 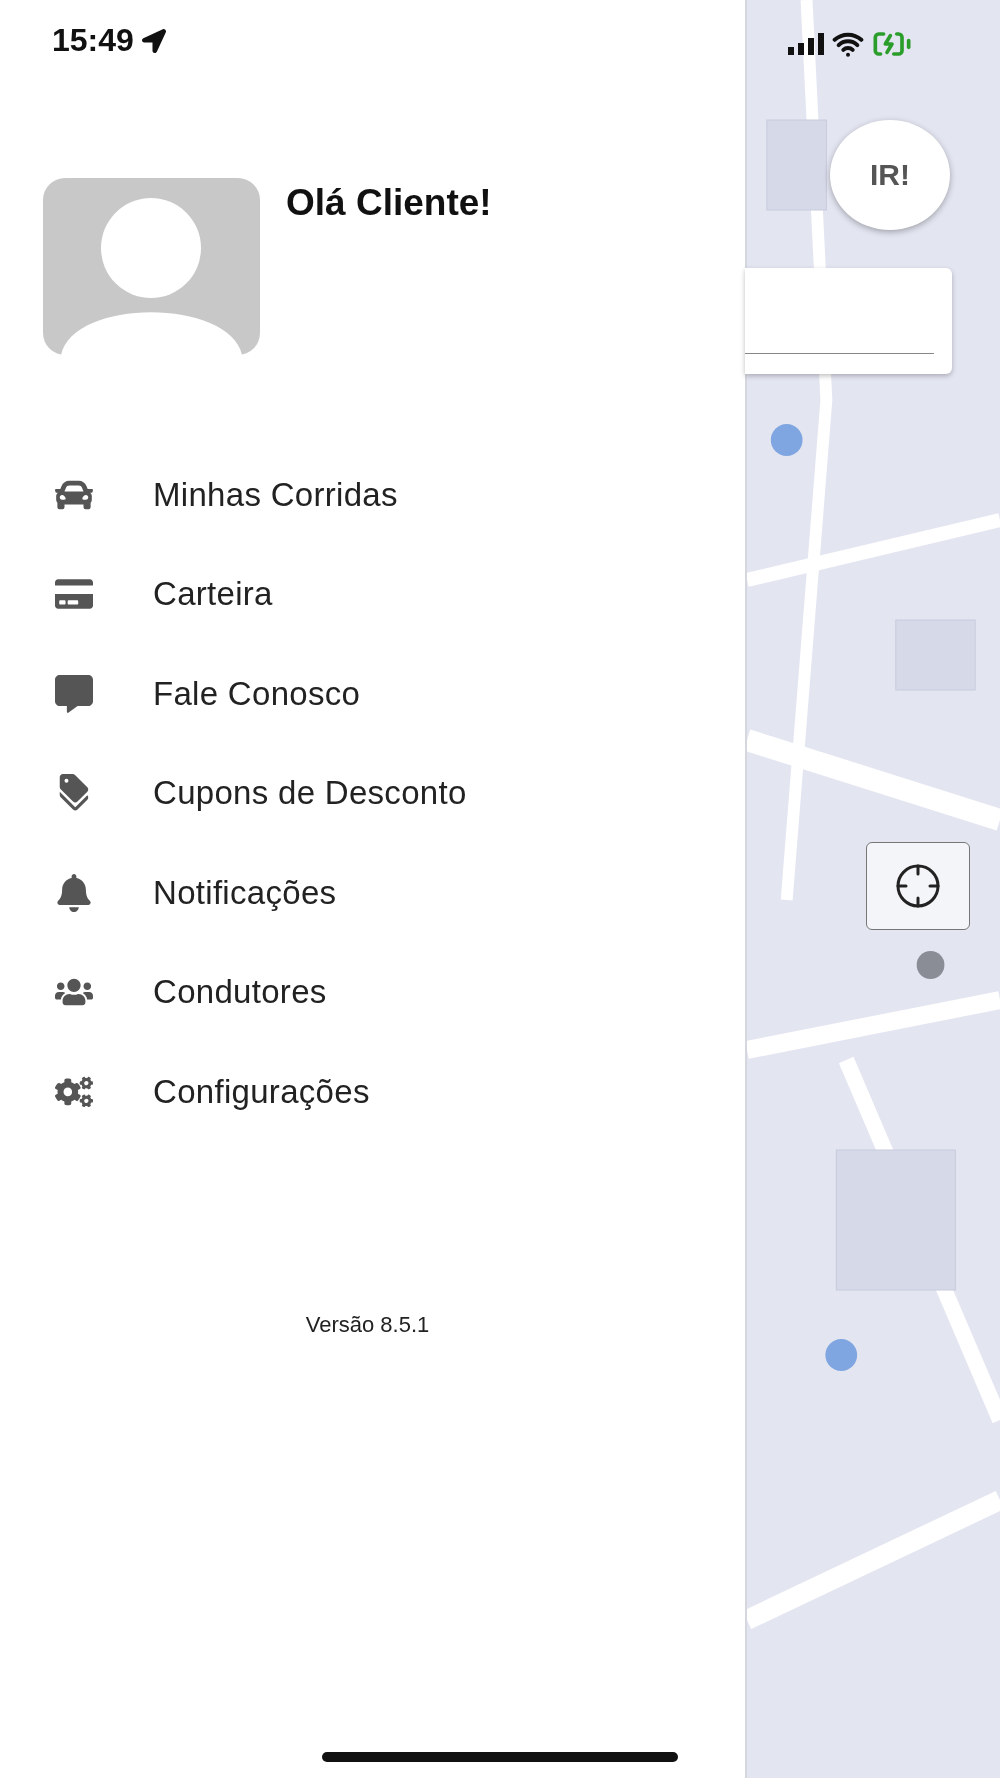 What do you see at coordinates (389, 203) in the screenshot?
I see `greeting: Olá Cliente!` at bounding box center [389, 203].